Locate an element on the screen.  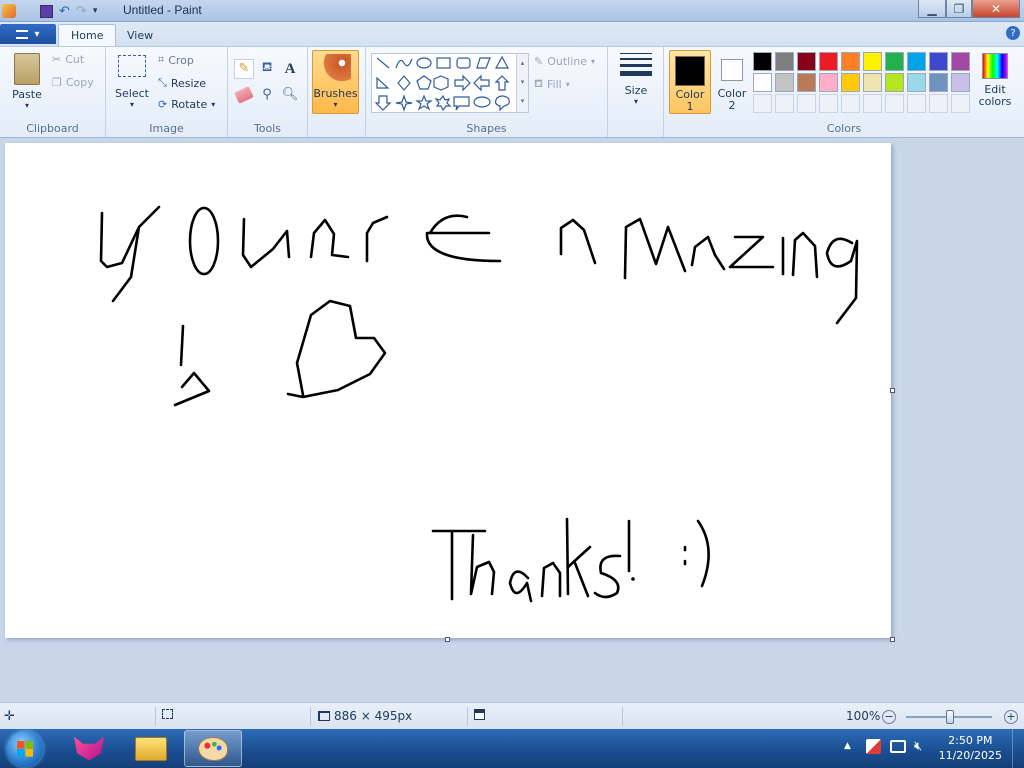
edit-colors-button: Edit colors is located at coordinates (995, 80).